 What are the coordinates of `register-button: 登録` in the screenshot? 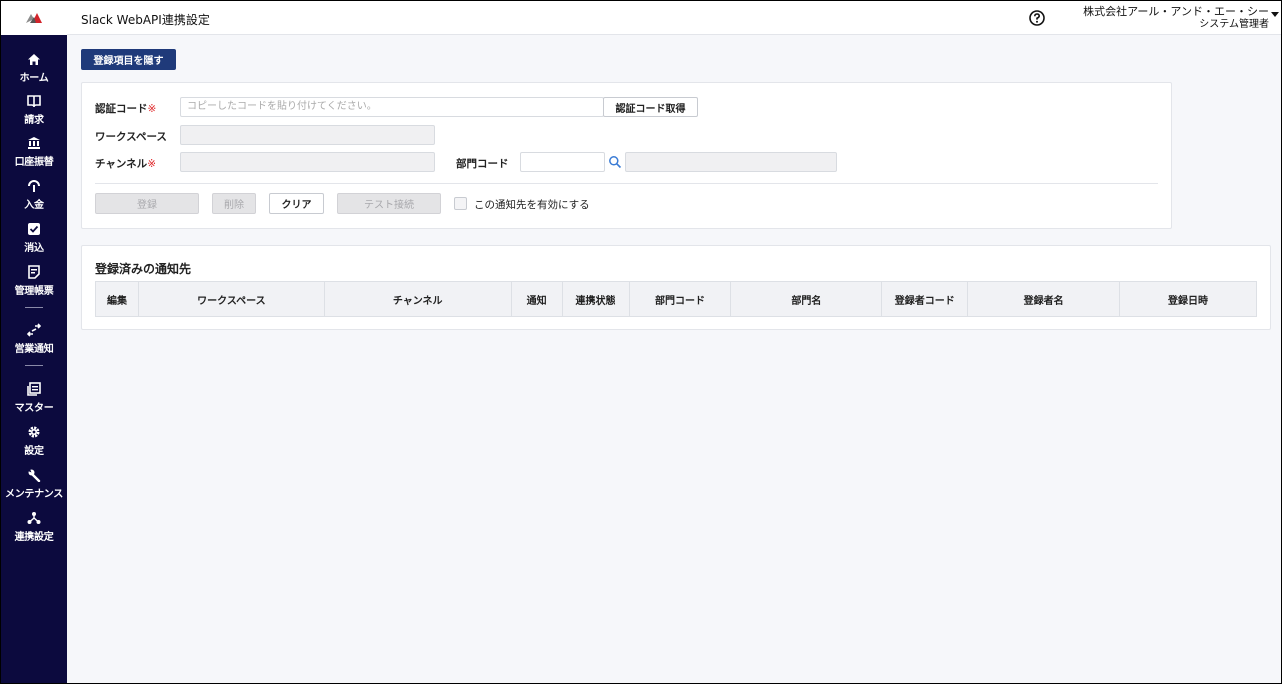 It's located at (147, 203).